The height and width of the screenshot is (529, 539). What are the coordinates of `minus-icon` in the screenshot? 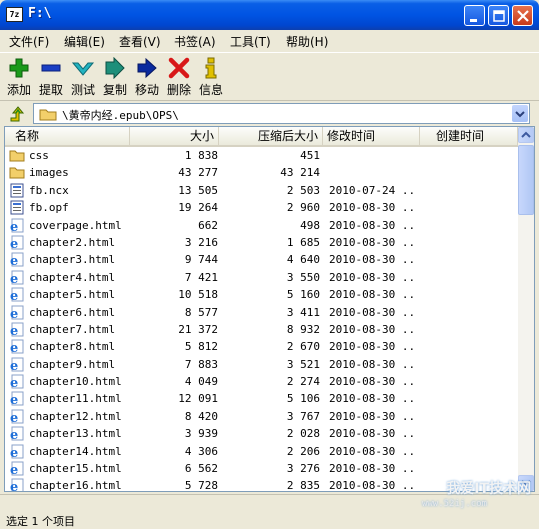 It's located at (51, 68).